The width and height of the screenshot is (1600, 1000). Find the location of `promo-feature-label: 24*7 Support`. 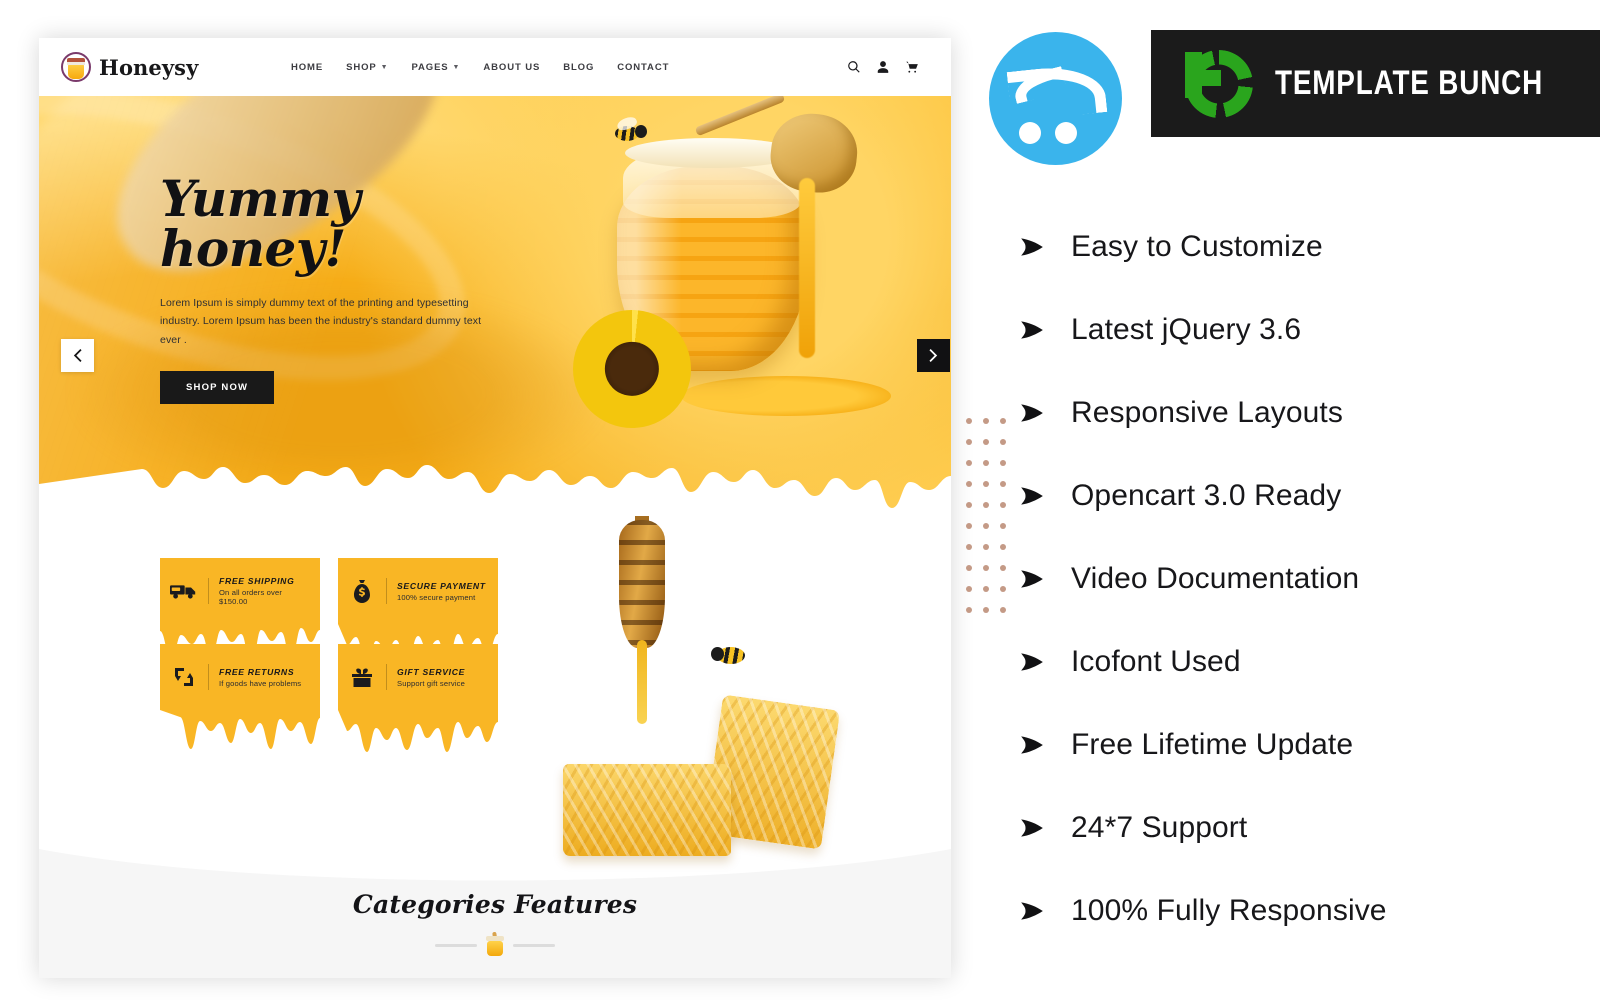

promo-feature-label: 24*7 Support is located at coordinates (1159, 827).